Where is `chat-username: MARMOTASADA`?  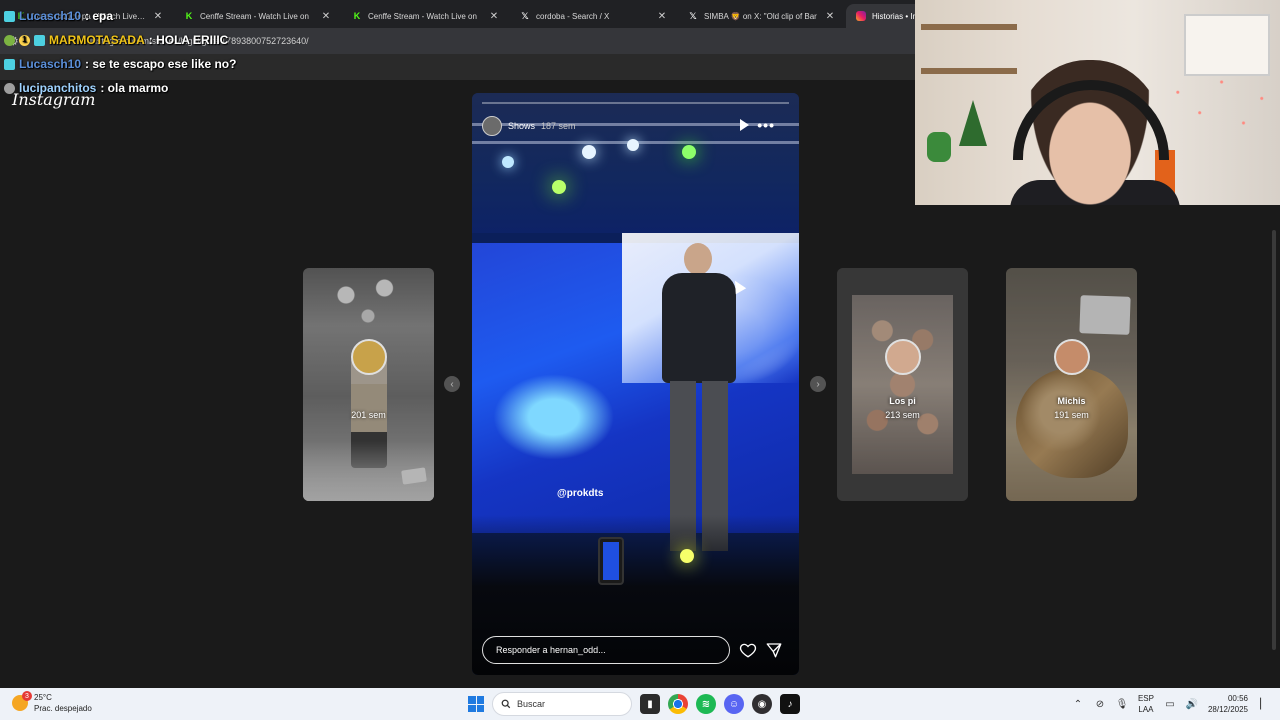 chat-username: MARMOTASADA is located at coordinates (97, 40).